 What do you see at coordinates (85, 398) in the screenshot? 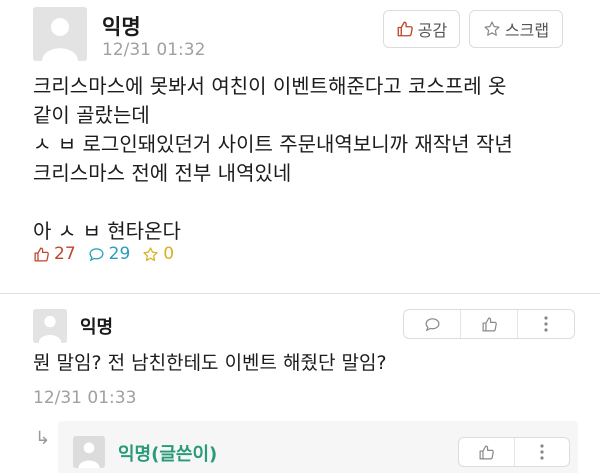
I see `comment-timestamp: 12/31 01:33` at bounding box center [85, 398].